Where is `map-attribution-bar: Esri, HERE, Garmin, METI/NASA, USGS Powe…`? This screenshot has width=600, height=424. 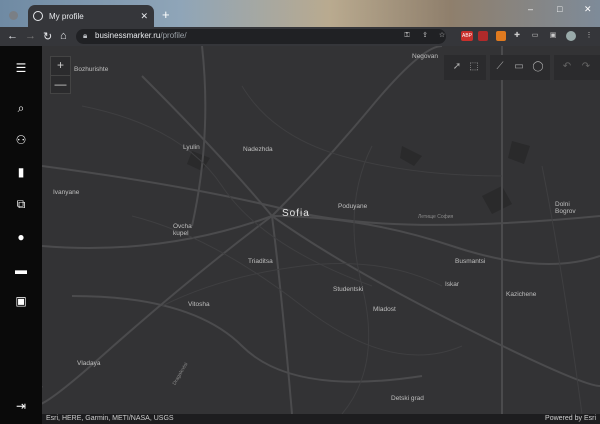 map-attribution-bar: Esri, HERE, Garmin, METI/NASA, USGS Powe… is located at coordinates (321, 419).